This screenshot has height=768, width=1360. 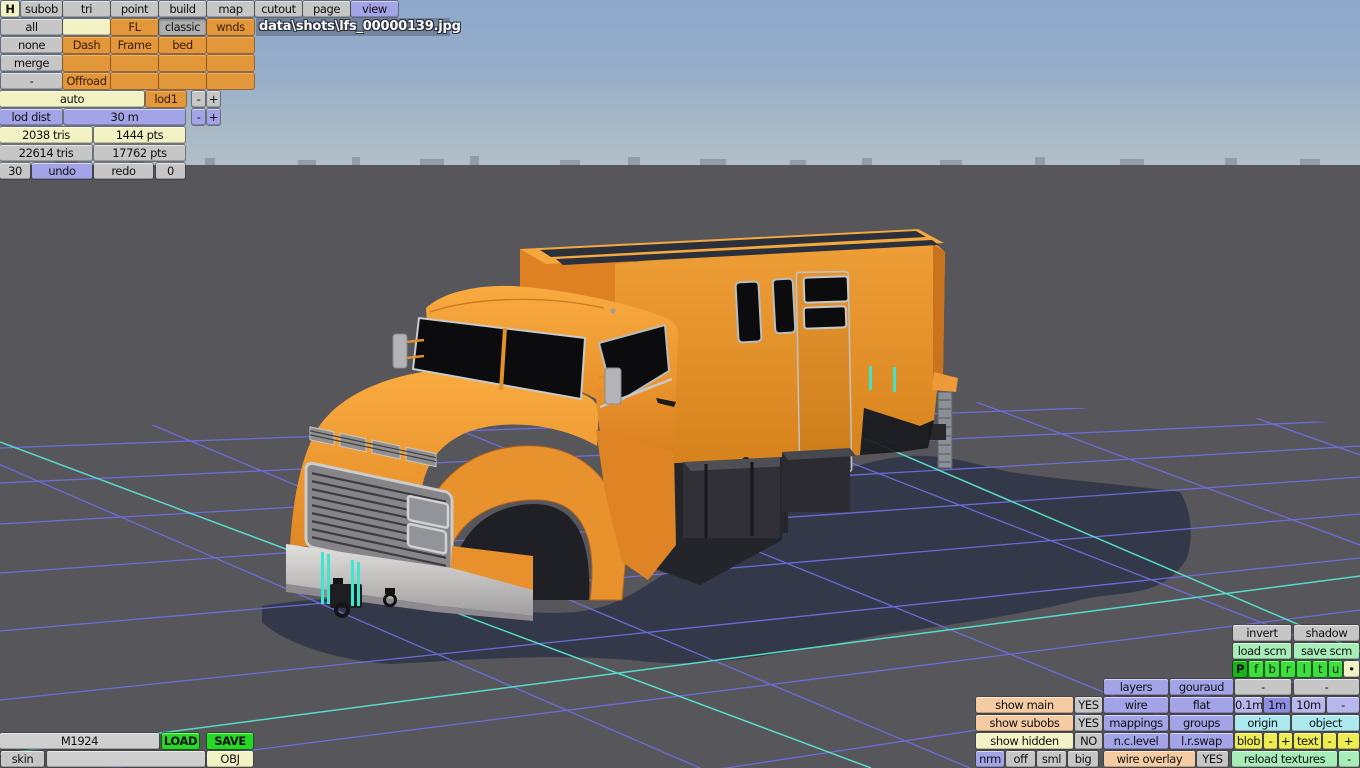 I want to click on redo-count: 0, so click(x=170, y=171).